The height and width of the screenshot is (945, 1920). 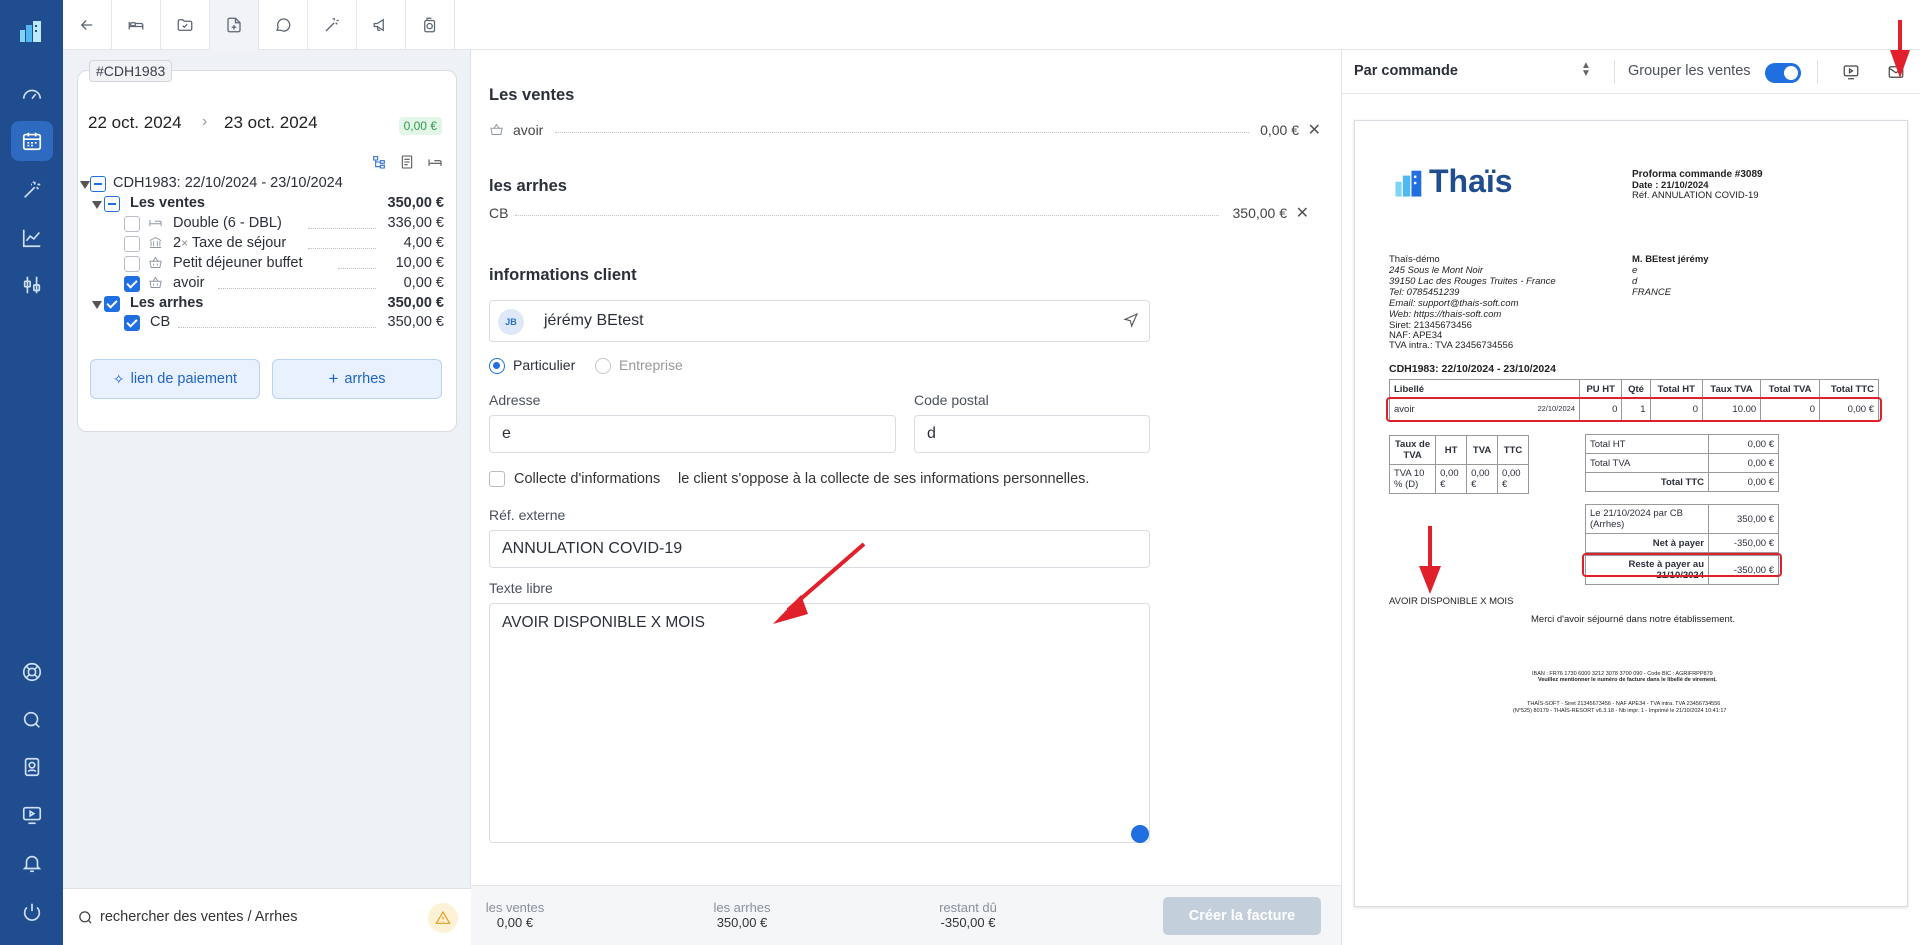 I want to click on table-row: Net à payer -350,00 €, so click(x=1682, y=543).